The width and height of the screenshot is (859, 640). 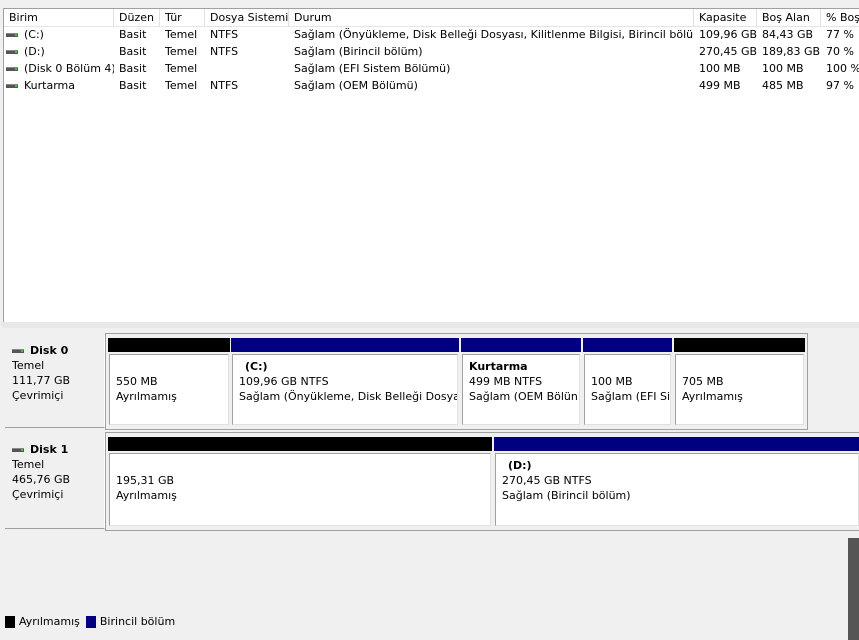 I want to click on partition-box: 705 MB Ayrılmamış, so click(x=739, y=389).